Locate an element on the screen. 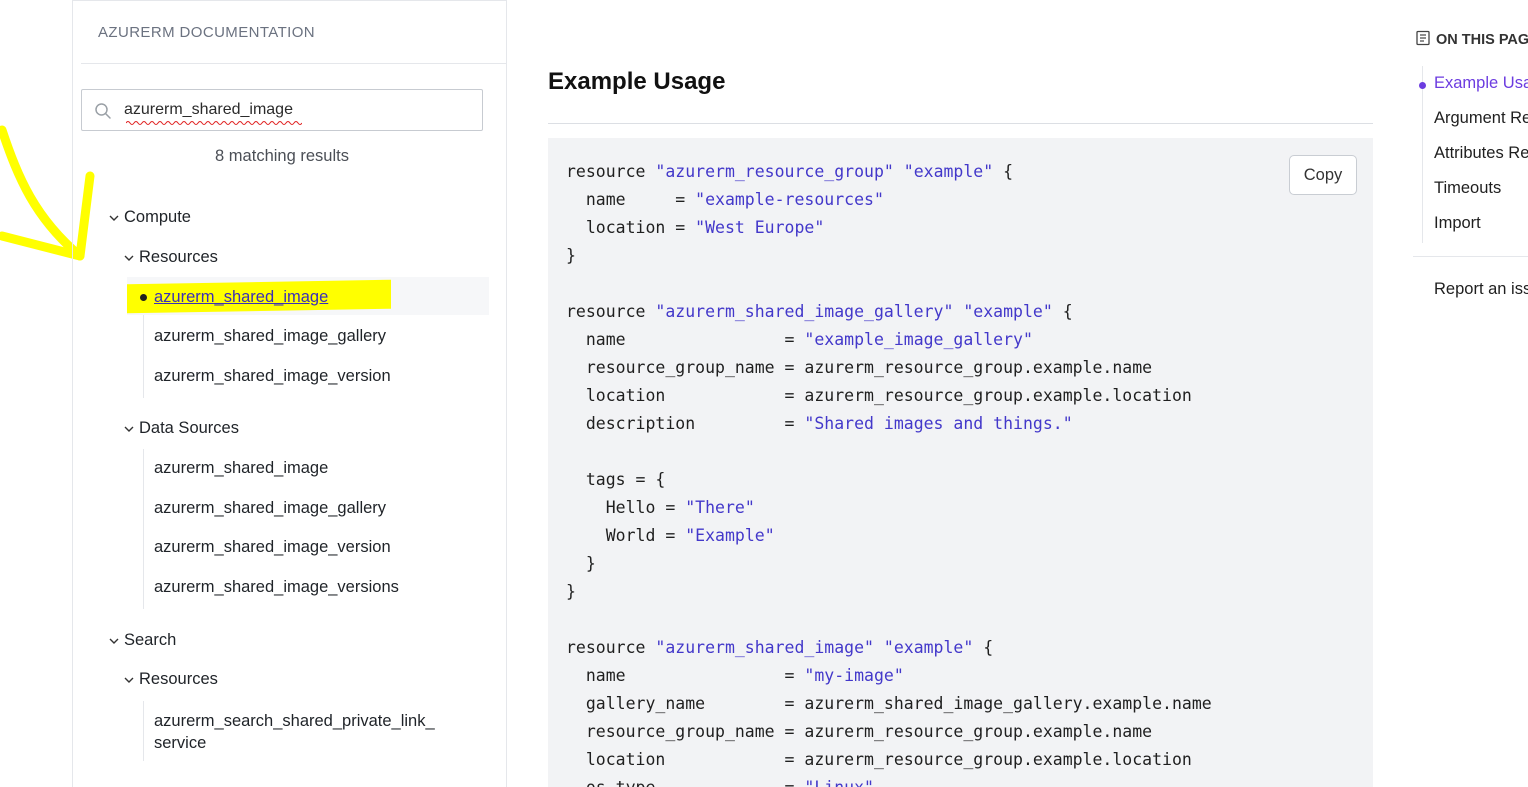  on-this-page-header: ON THIS PAGE is located at coordinates (1471, 39).